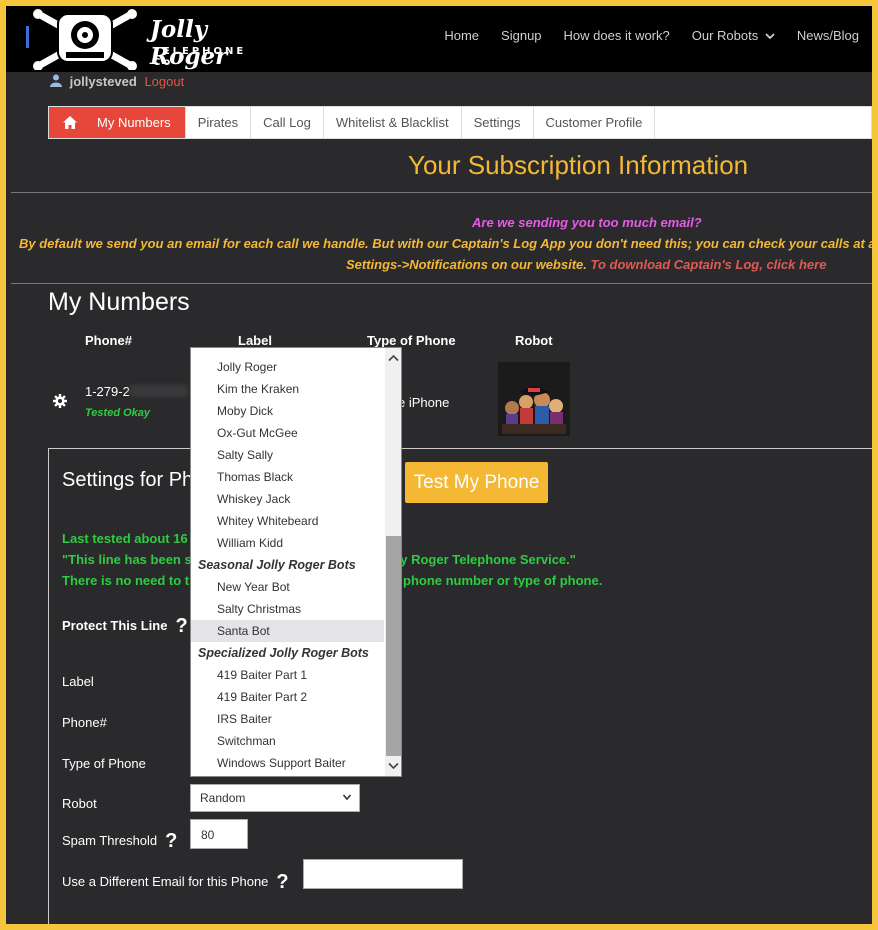 The width and height of the screenshot is (878, 930). What do you see at coordinates (476, 482) in the screenshot?
I see `test-my-phone-button: Test My Phone` at bounding box center [476, 482].